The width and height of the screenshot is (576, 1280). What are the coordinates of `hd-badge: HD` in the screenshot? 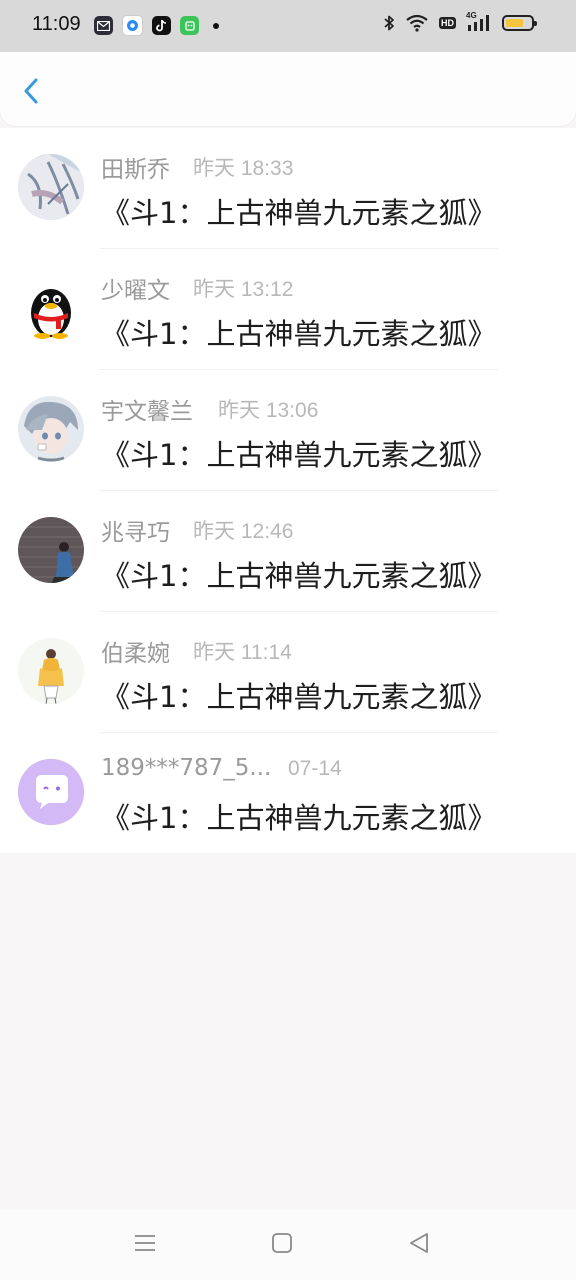 It's located at (447, 23).